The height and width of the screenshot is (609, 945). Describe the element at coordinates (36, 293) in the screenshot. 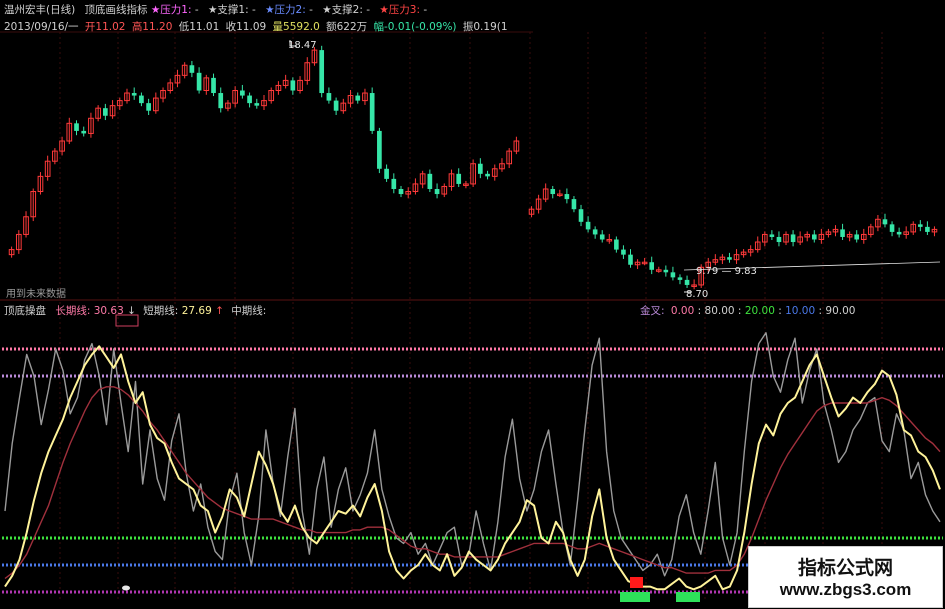

I see `future-data-note: 用到未来数据` at that location.